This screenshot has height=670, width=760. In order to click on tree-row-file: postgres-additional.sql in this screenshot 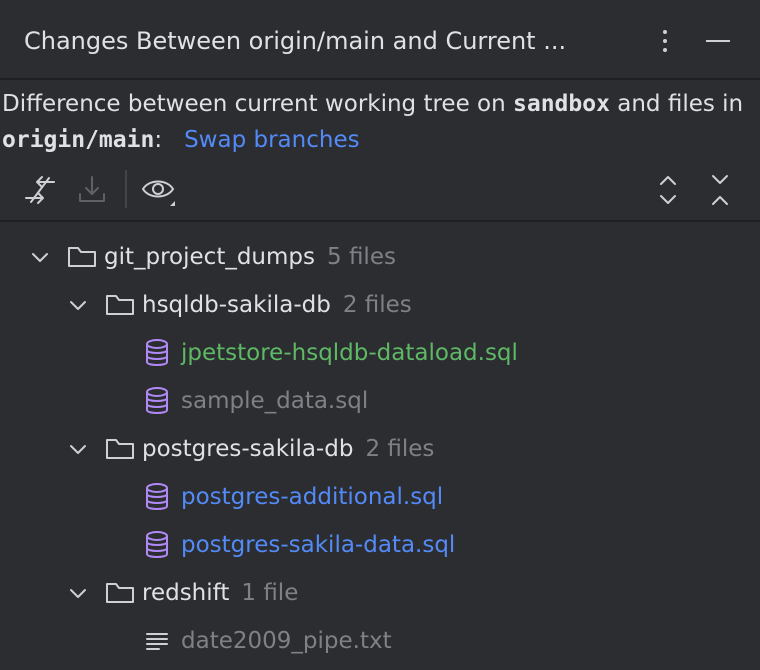, I will do `click(380, 497)`.